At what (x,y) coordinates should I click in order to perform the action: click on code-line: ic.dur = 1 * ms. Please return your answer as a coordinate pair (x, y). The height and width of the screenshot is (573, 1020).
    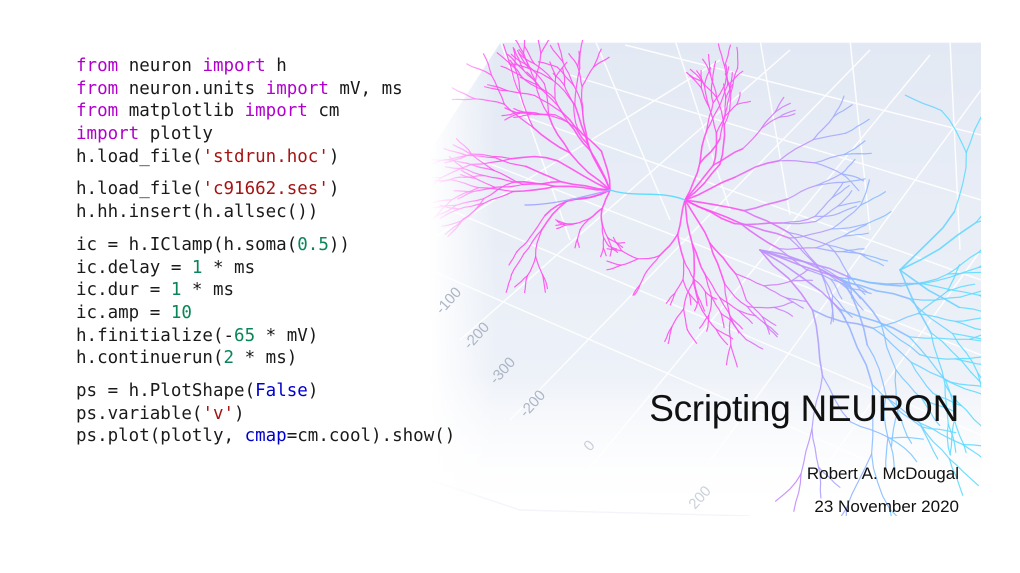
    Looking at the image, I should click on (265, 290).